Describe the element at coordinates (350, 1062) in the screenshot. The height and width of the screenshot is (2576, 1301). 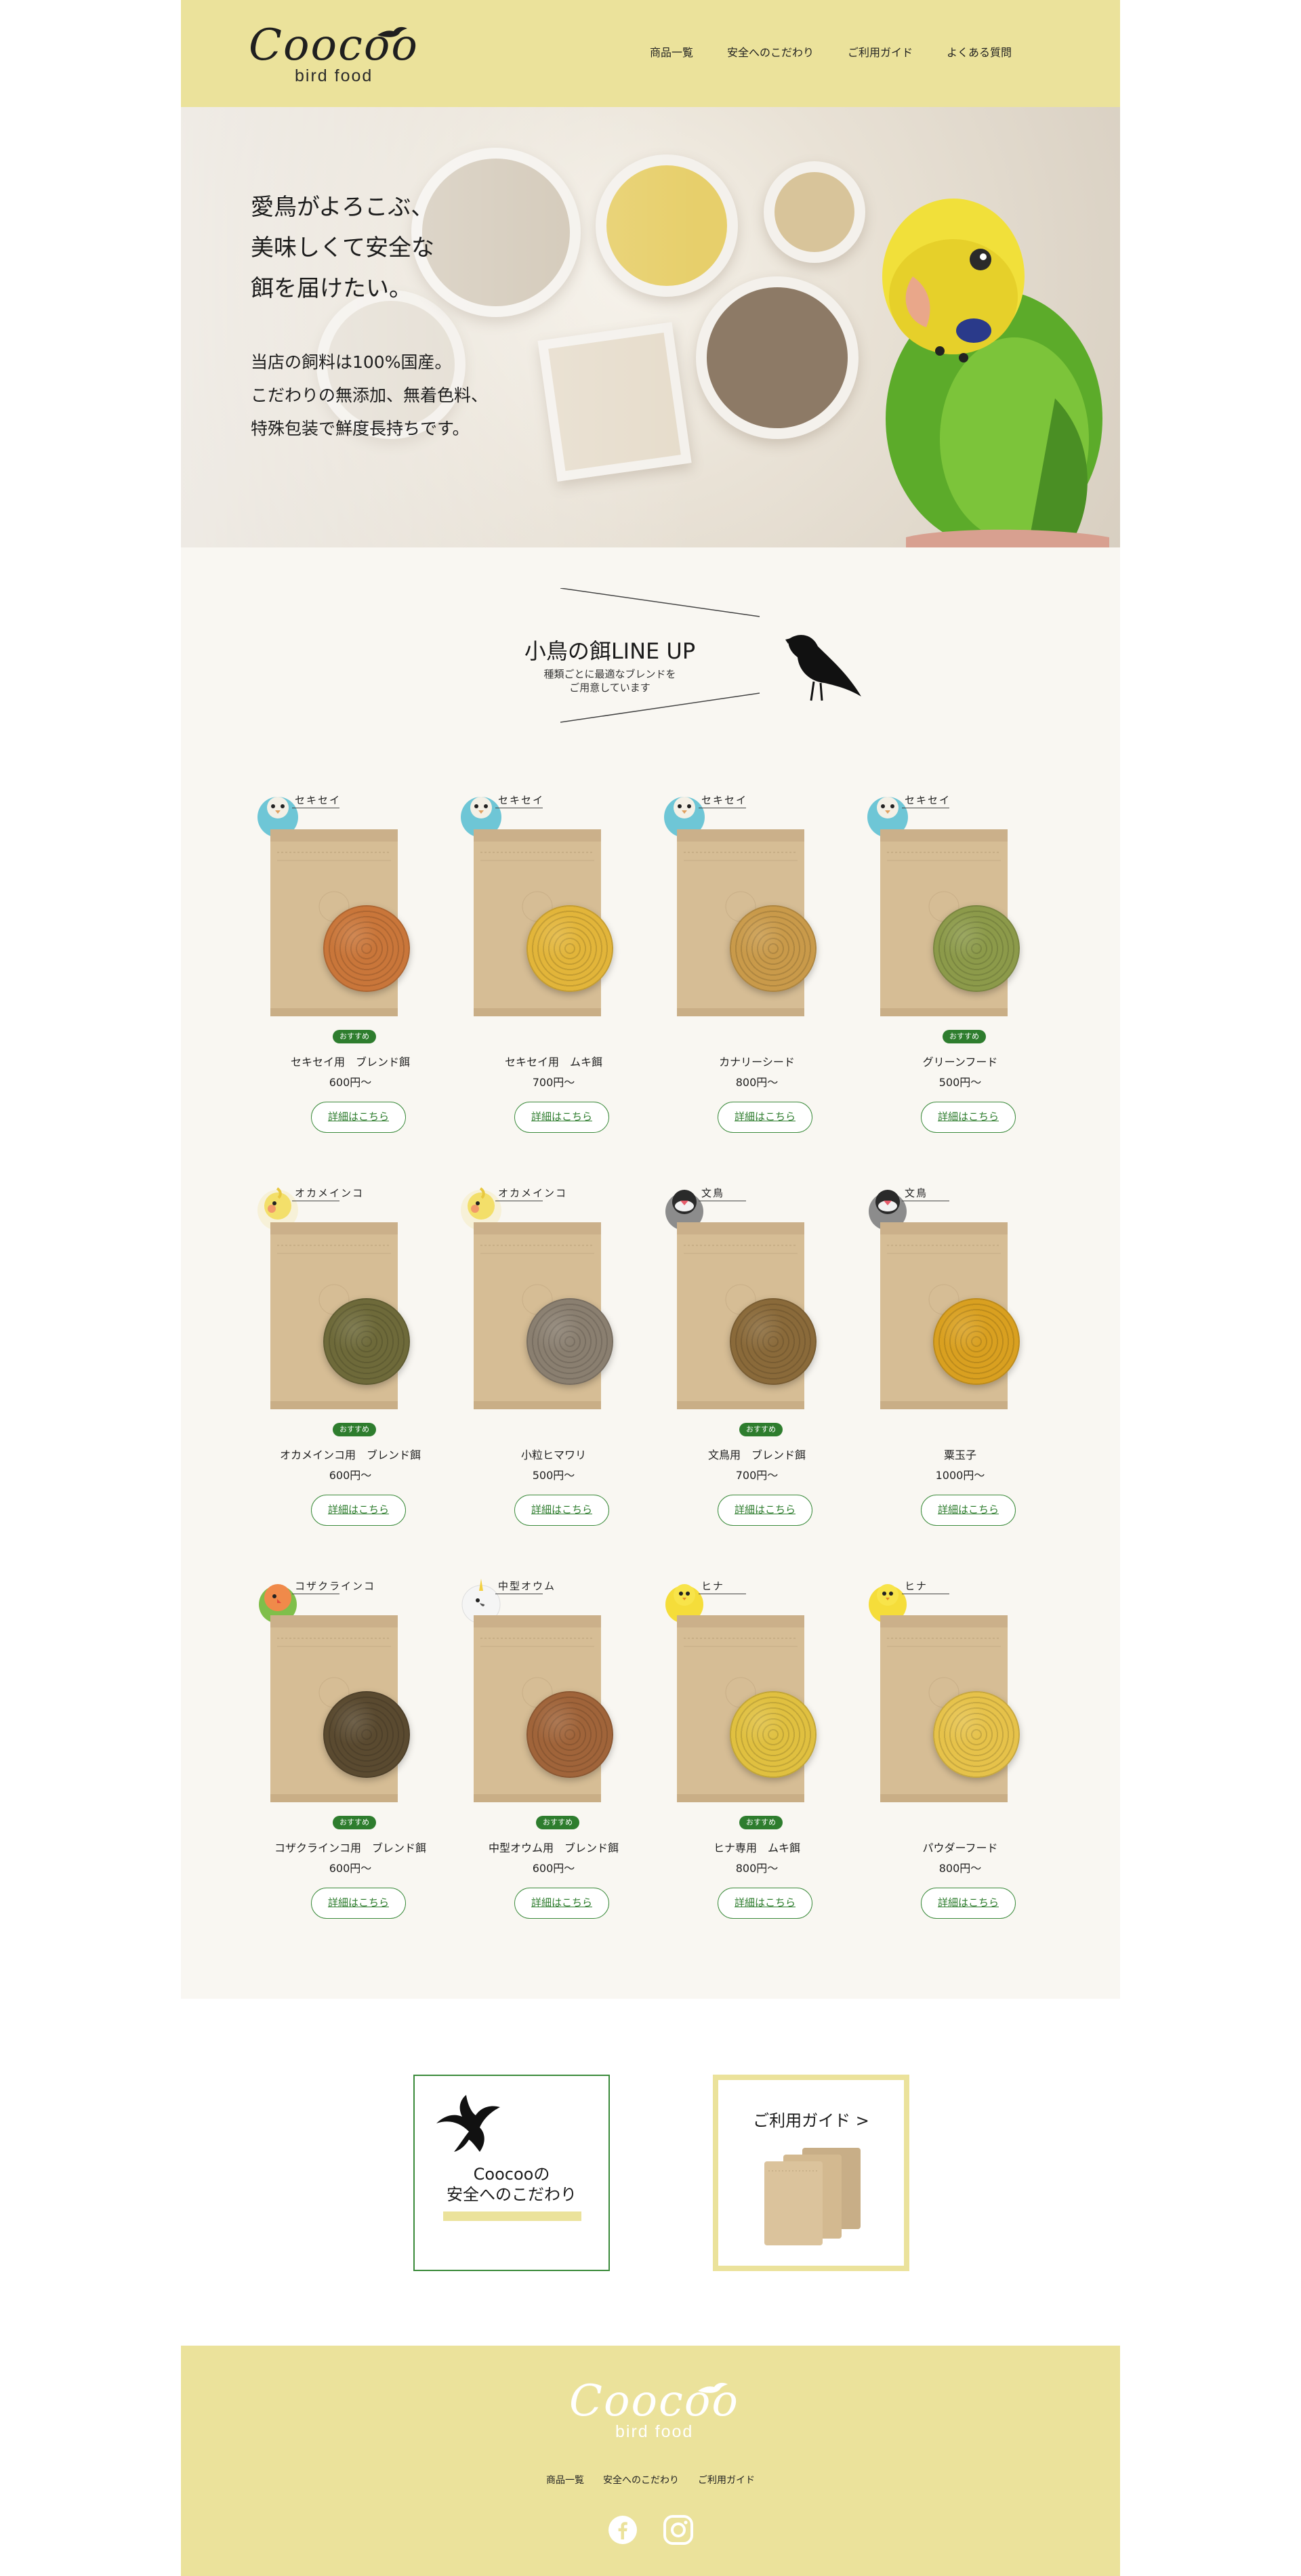
I see `product-name: セキセイ用 ブレンド餌` at that location.